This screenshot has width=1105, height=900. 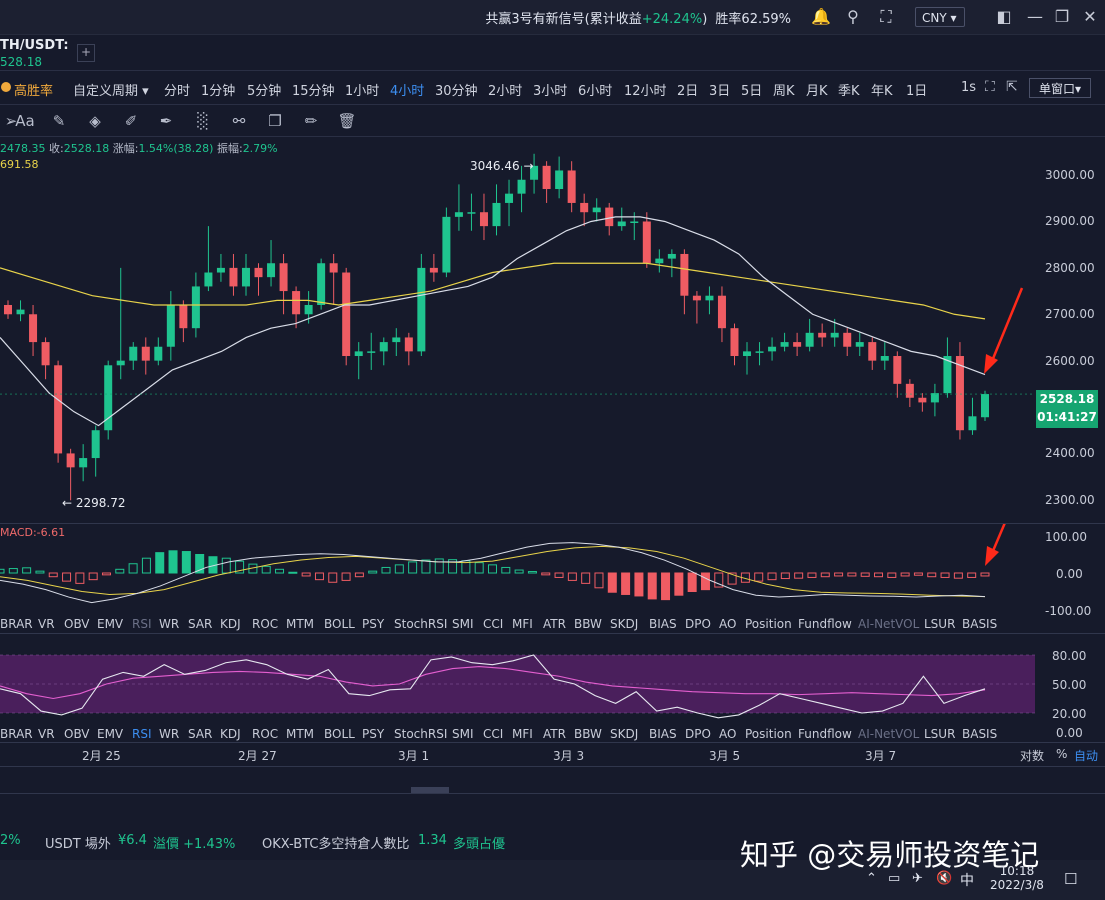 I want to click on ind1-tab-kdj: KDJ, so click(x=230, y=624).